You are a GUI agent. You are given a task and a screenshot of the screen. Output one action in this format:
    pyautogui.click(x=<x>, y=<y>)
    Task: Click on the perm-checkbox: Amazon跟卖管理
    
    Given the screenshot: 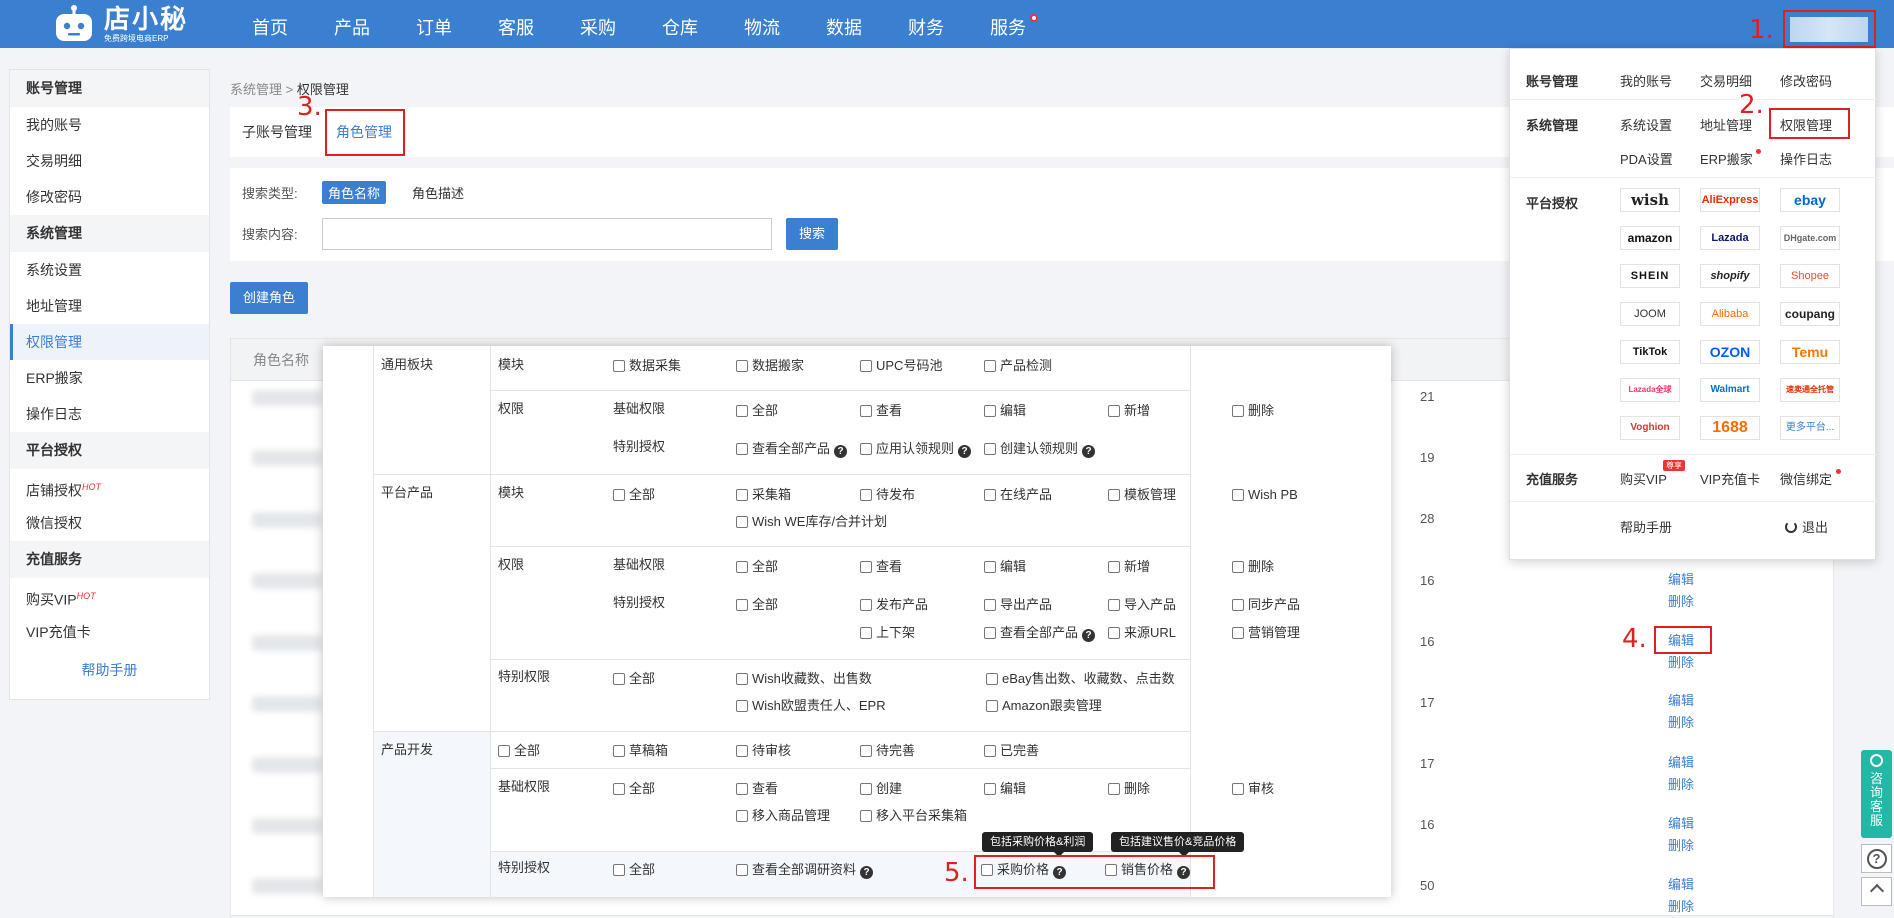 What is the action you would take?
    pyautogui.click(x=1044, y=706)
    